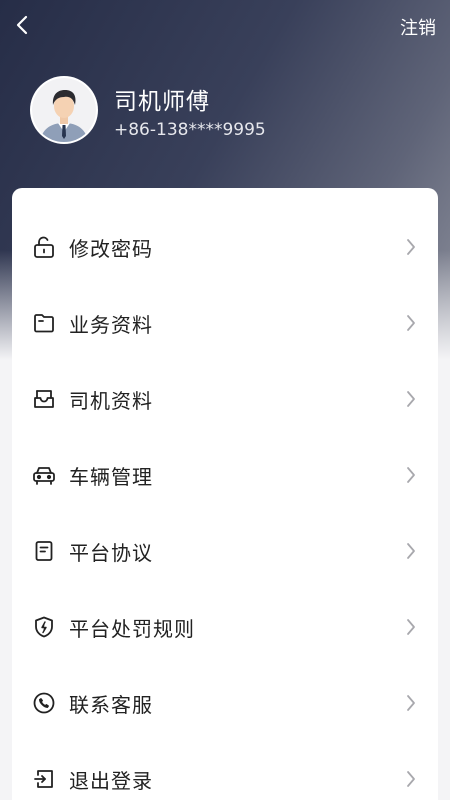 The width and height of the screenshot is (450, 800). I want to click on menu-item-platform-agreement: 平台协议, so click(225, 551).